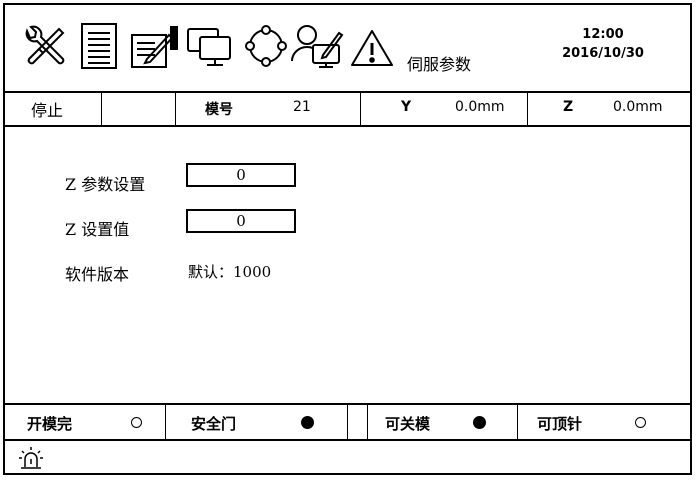 Image resolution: width=697 pixels, height=480 pixels. What do you see at coordinates (99, 46) in the screenshot?
I see `document-icon` at bounding box center [99, 46].